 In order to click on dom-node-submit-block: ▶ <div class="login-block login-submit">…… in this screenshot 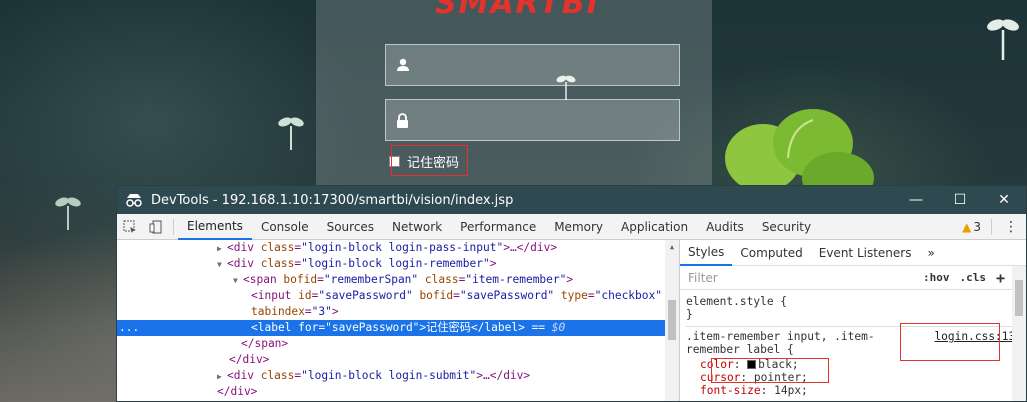, I will do `click(398, 376)`.